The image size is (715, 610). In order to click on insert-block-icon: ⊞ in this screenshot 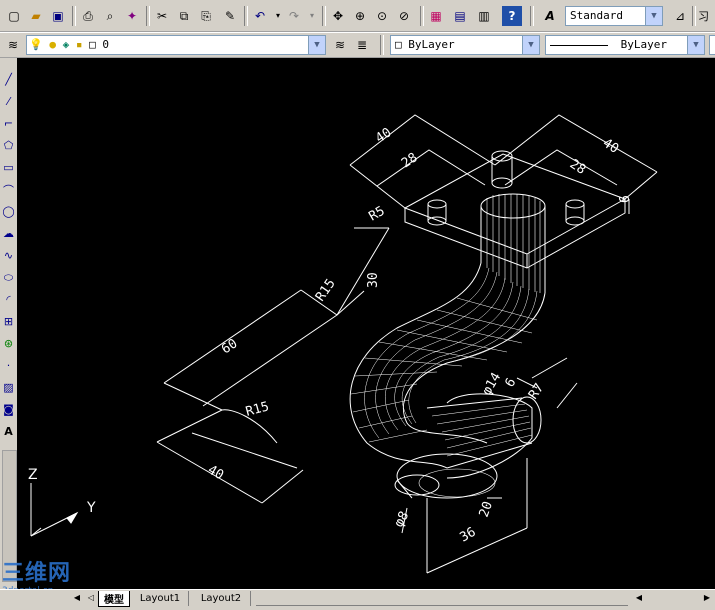, I will do `click(8, 321)`.